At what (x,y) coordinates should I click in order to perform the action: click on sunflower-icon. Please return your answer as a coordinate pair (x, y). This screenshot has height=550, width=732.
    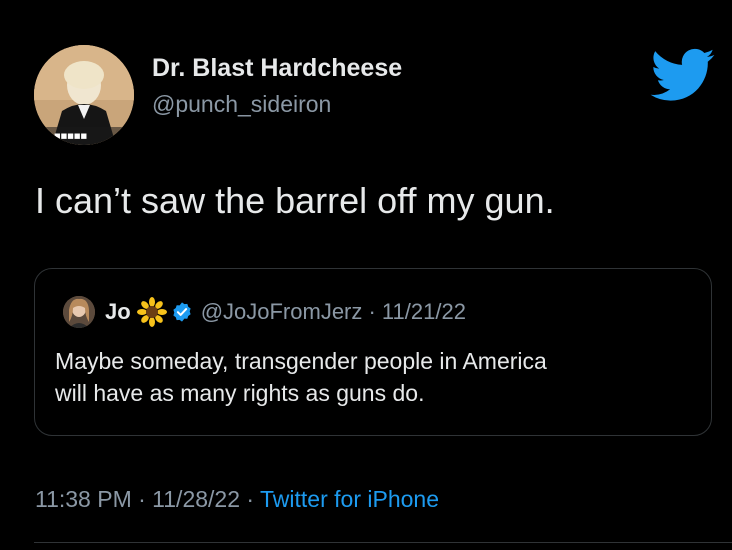
    Looking at the image, I should click on (151, 312).